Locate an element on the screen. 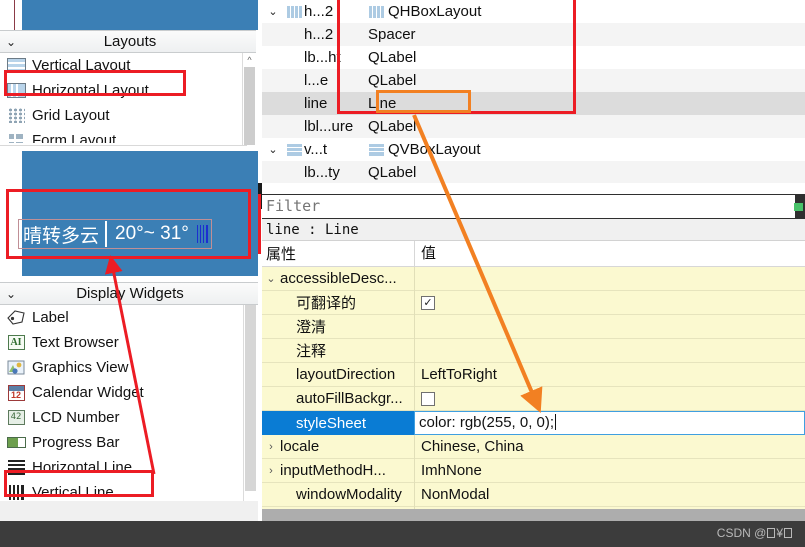 This screenshot has height=547, width=805. arrow-vertical-line-to-preview is located at coordinates (130, 365).